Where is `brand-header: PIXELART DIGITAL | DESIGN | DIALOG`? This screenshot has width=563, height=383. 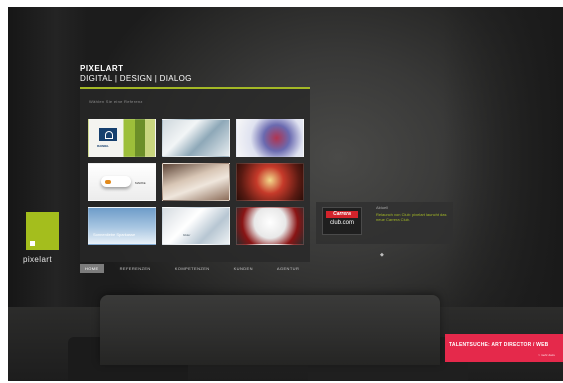
brand-header: PIXELART DIGITAL | DESIGN | DIALOG is located at coordinates (136, 73).